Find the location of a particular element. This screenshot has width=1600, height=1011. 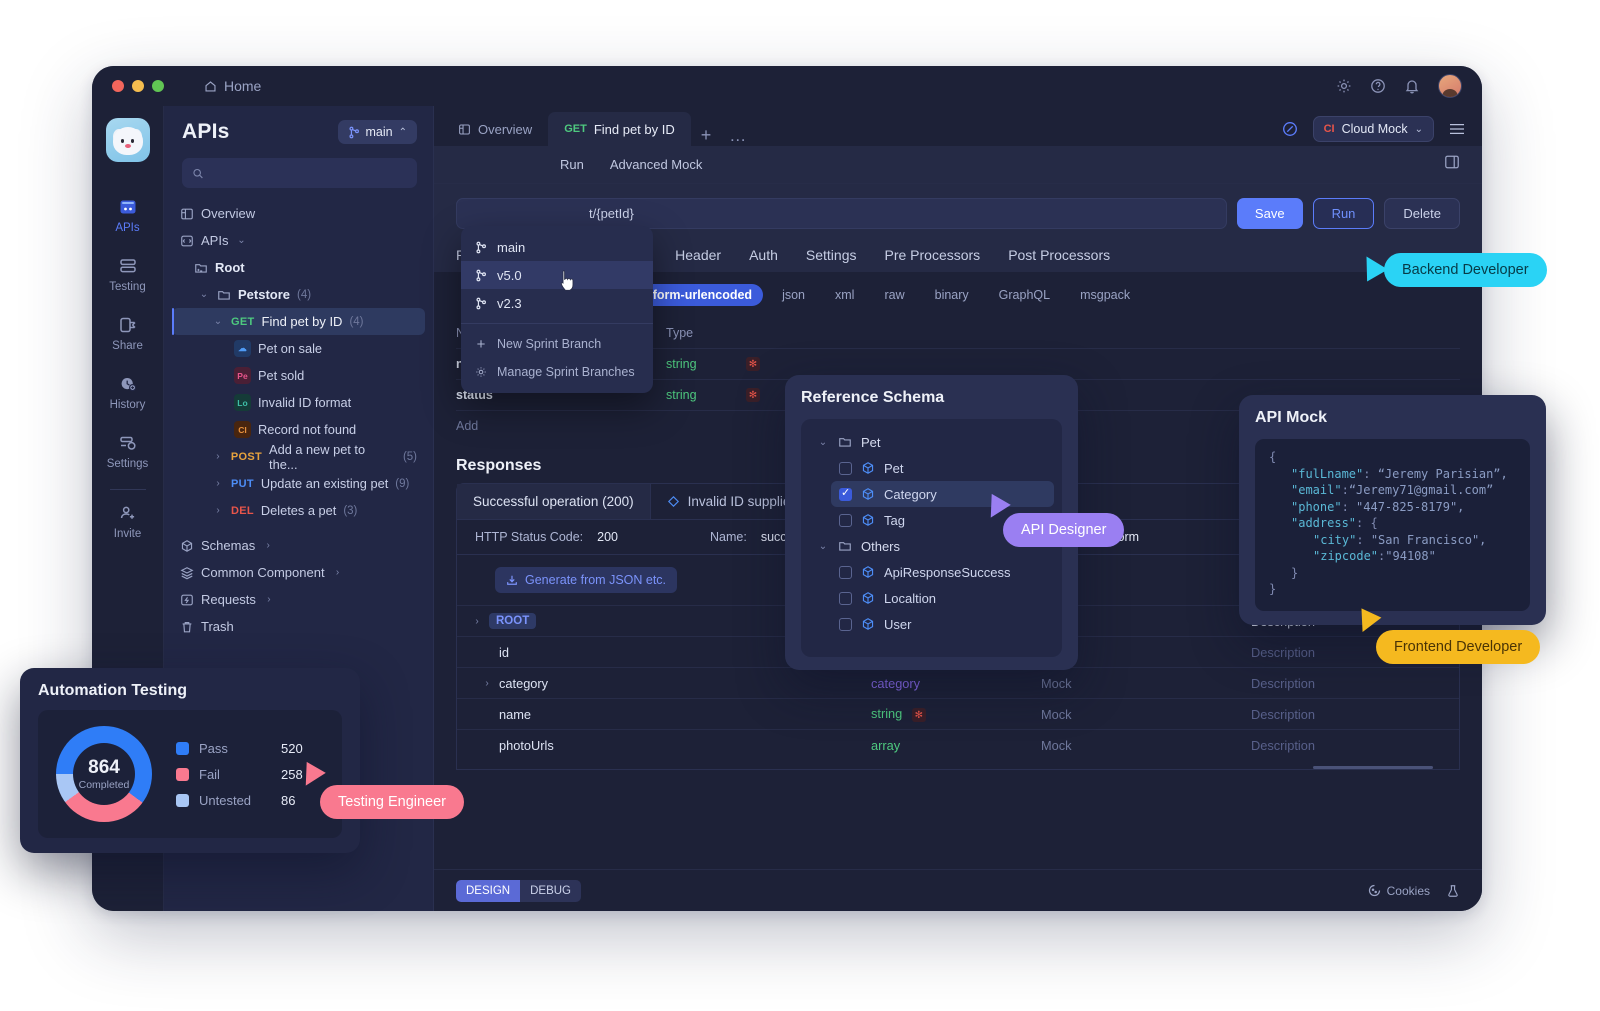

bell-icon is located at coordinates (1412, 86).